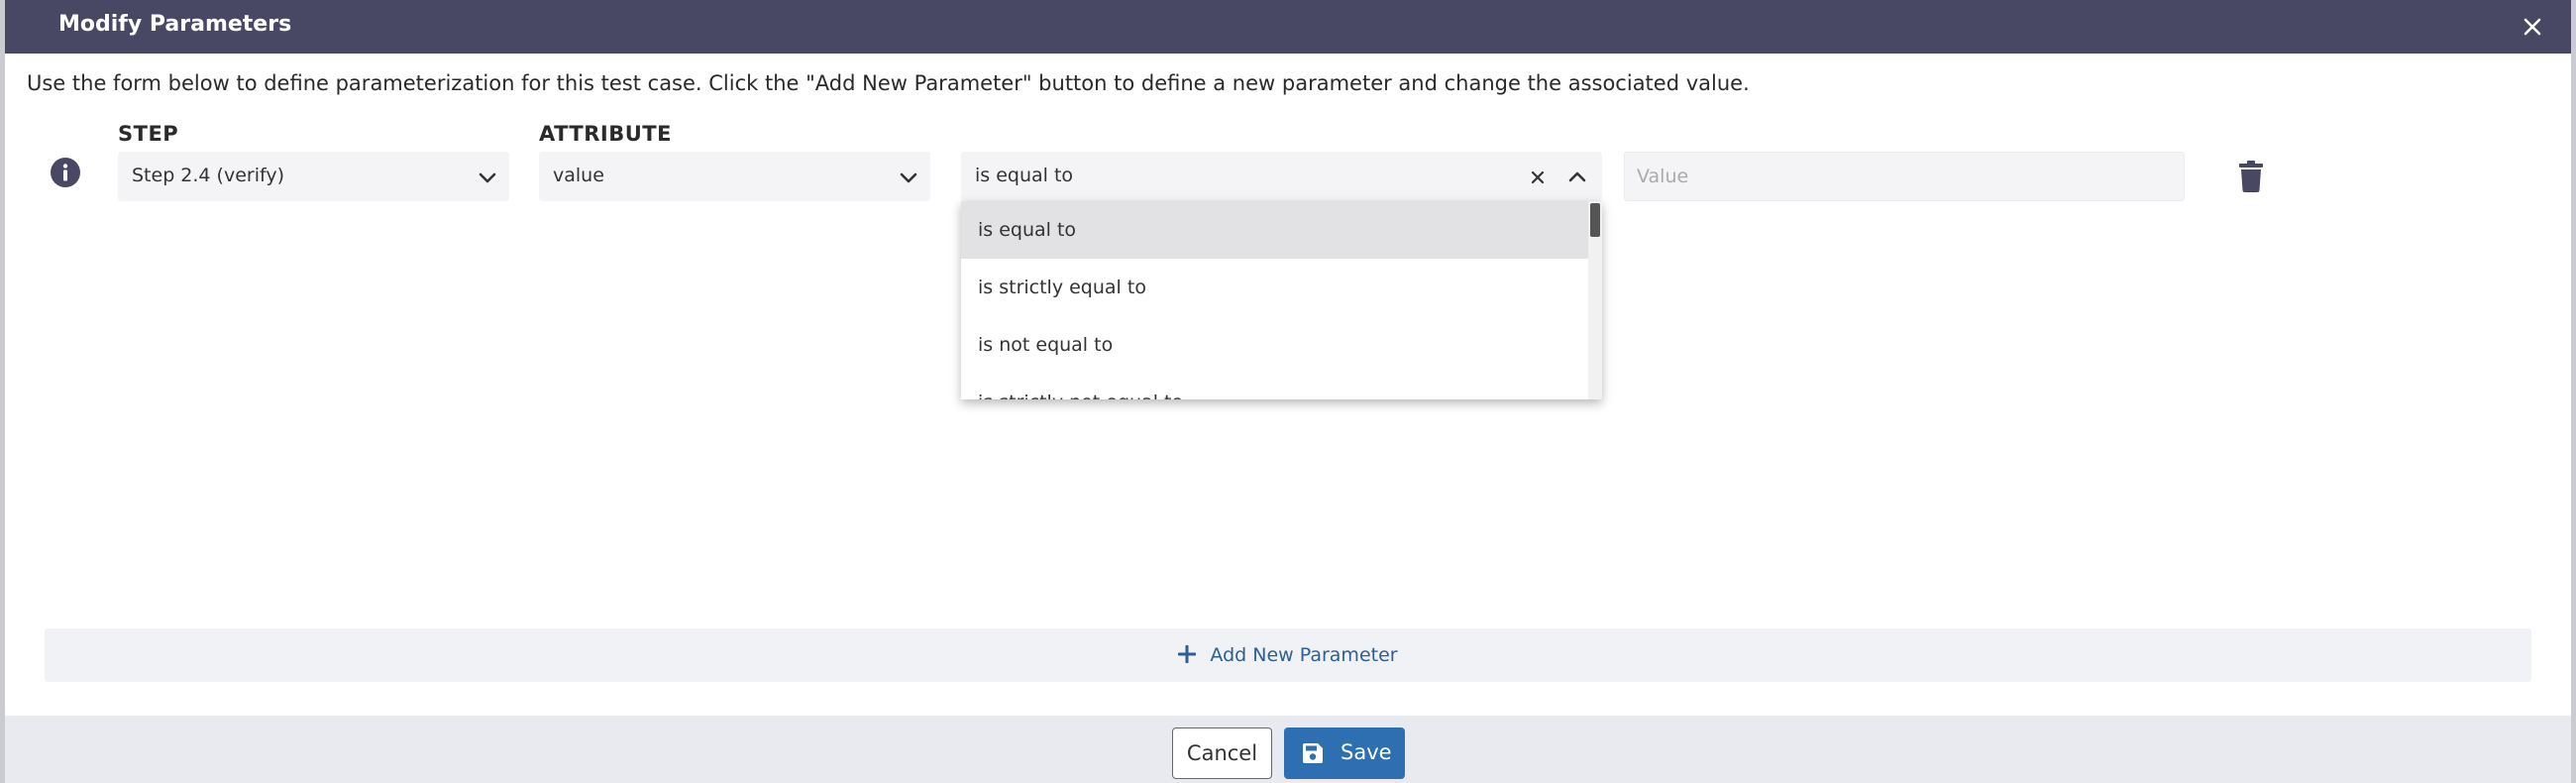 This screenshot has height=783, width=2576. What do you see at coordinates (175, 24) in the screenshot?
I see `modal-title: Modify Parameters` at bounding box center [175, 24].